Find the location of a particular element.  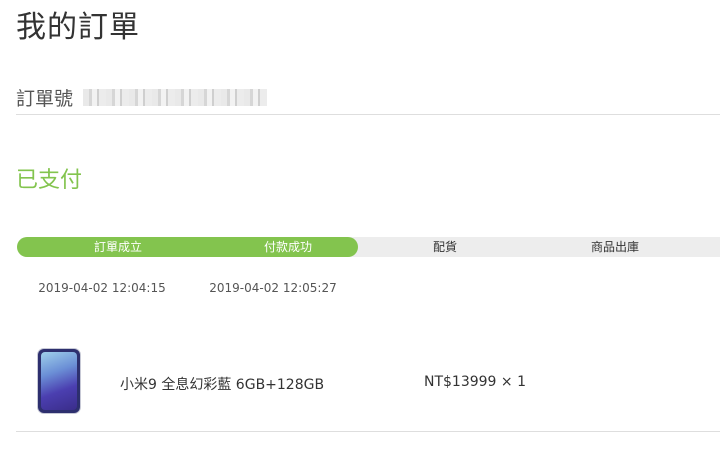

page-title: 我的訂單 is located at coordinates (78, 27).